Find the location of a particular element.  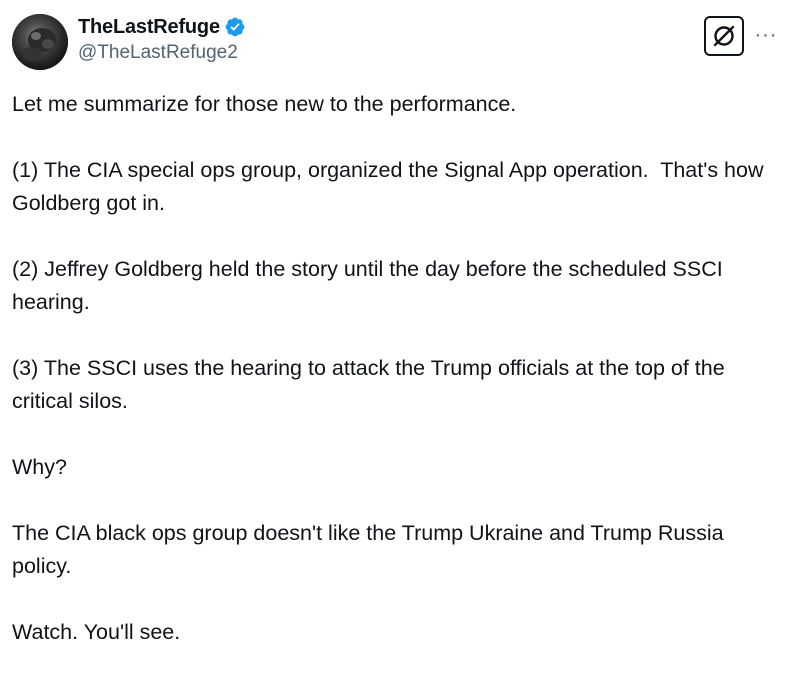

more-options-button: ··· is located at coordinates (766, 35).